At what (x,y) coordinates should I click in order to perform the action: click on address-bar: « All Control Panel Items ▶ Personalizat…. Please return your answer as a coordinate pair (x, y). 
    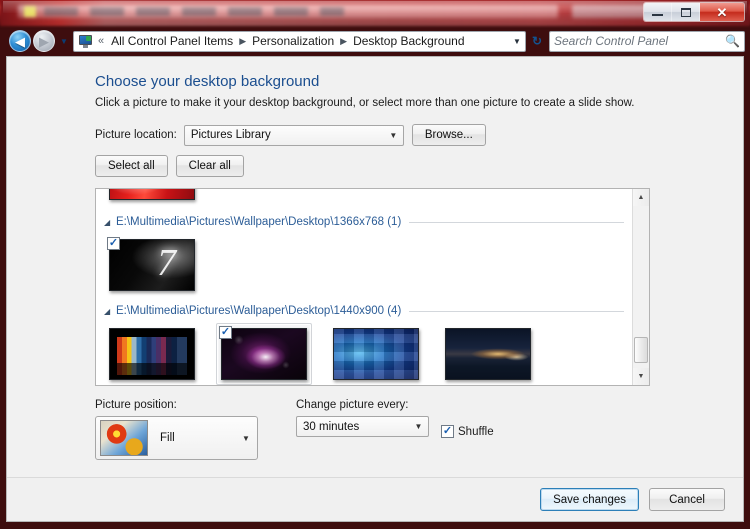
    Looking at the image, I should click on (299, 41).